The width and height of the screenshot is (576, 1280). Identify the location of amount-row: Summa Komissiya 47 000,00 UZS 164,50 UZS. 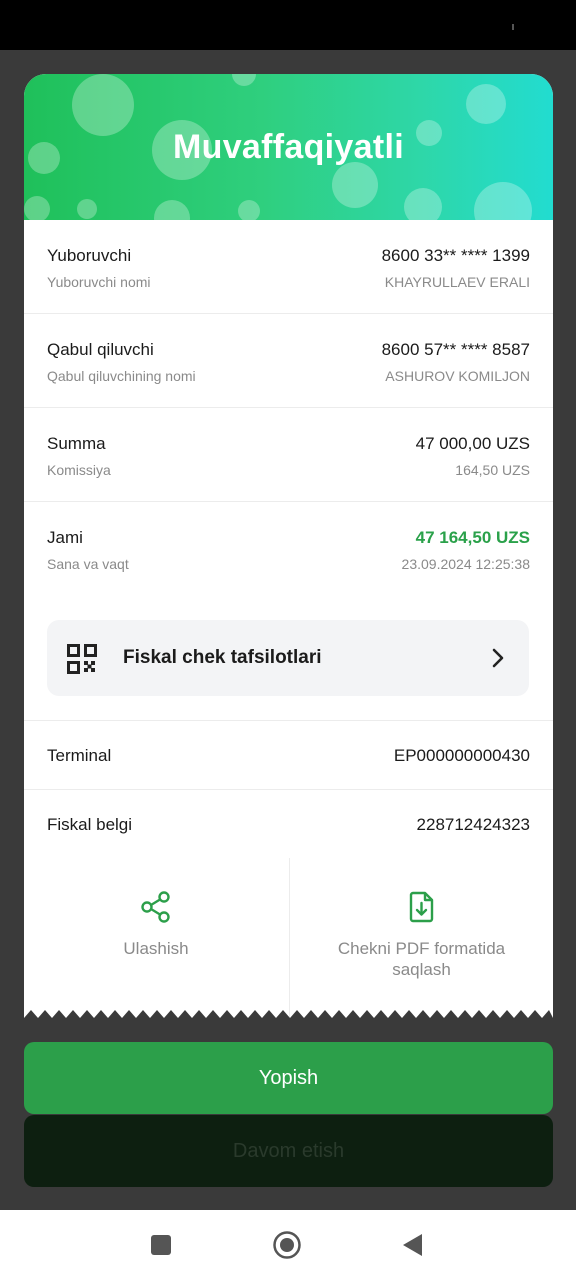
(288, 455).